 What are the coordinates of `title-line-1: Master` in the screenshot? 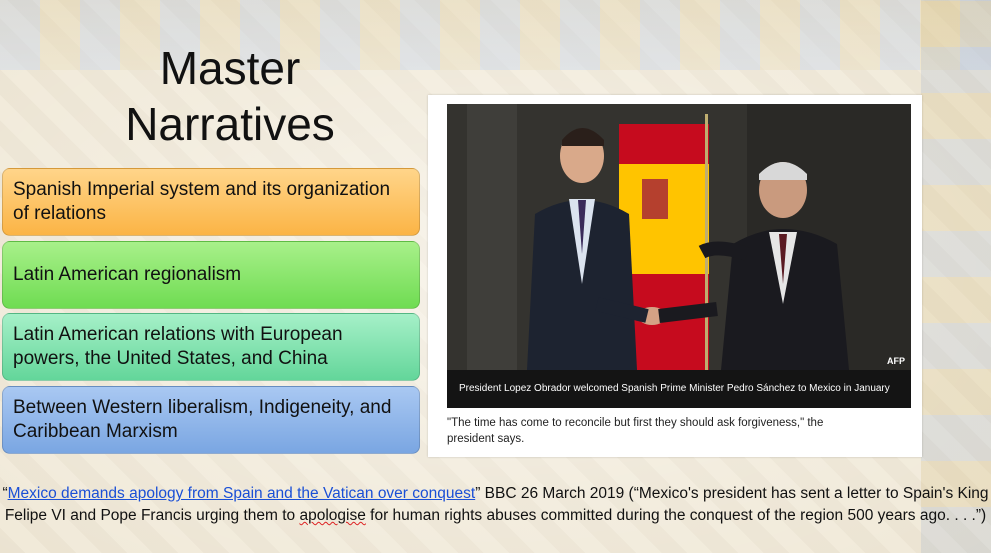 It's located at (230, 68).